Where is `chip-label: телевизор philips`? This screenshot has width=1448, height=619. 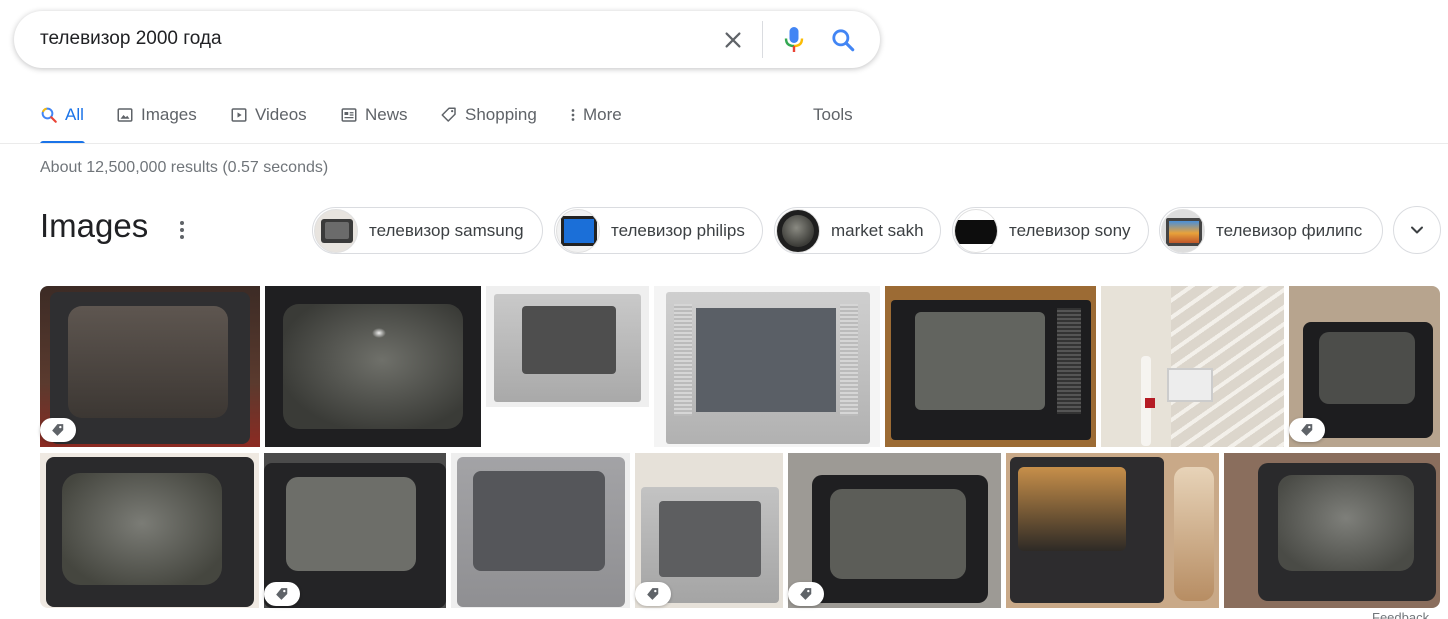 chip-label: телевизор philips is located at coordinates (678, 230).